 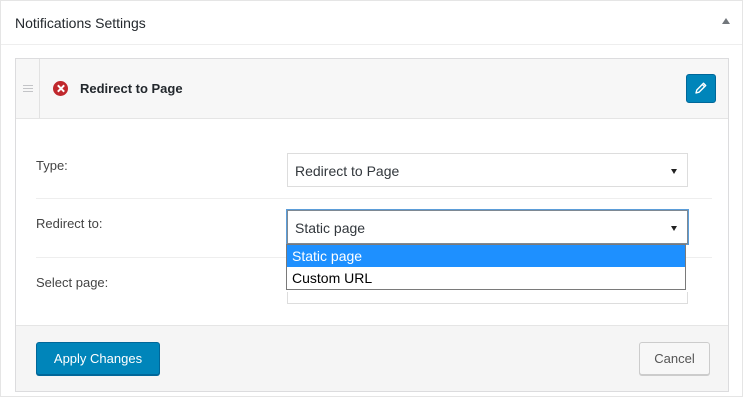 I want to click on type-select-value: Redirect to Page, so click(x=347, y=171).